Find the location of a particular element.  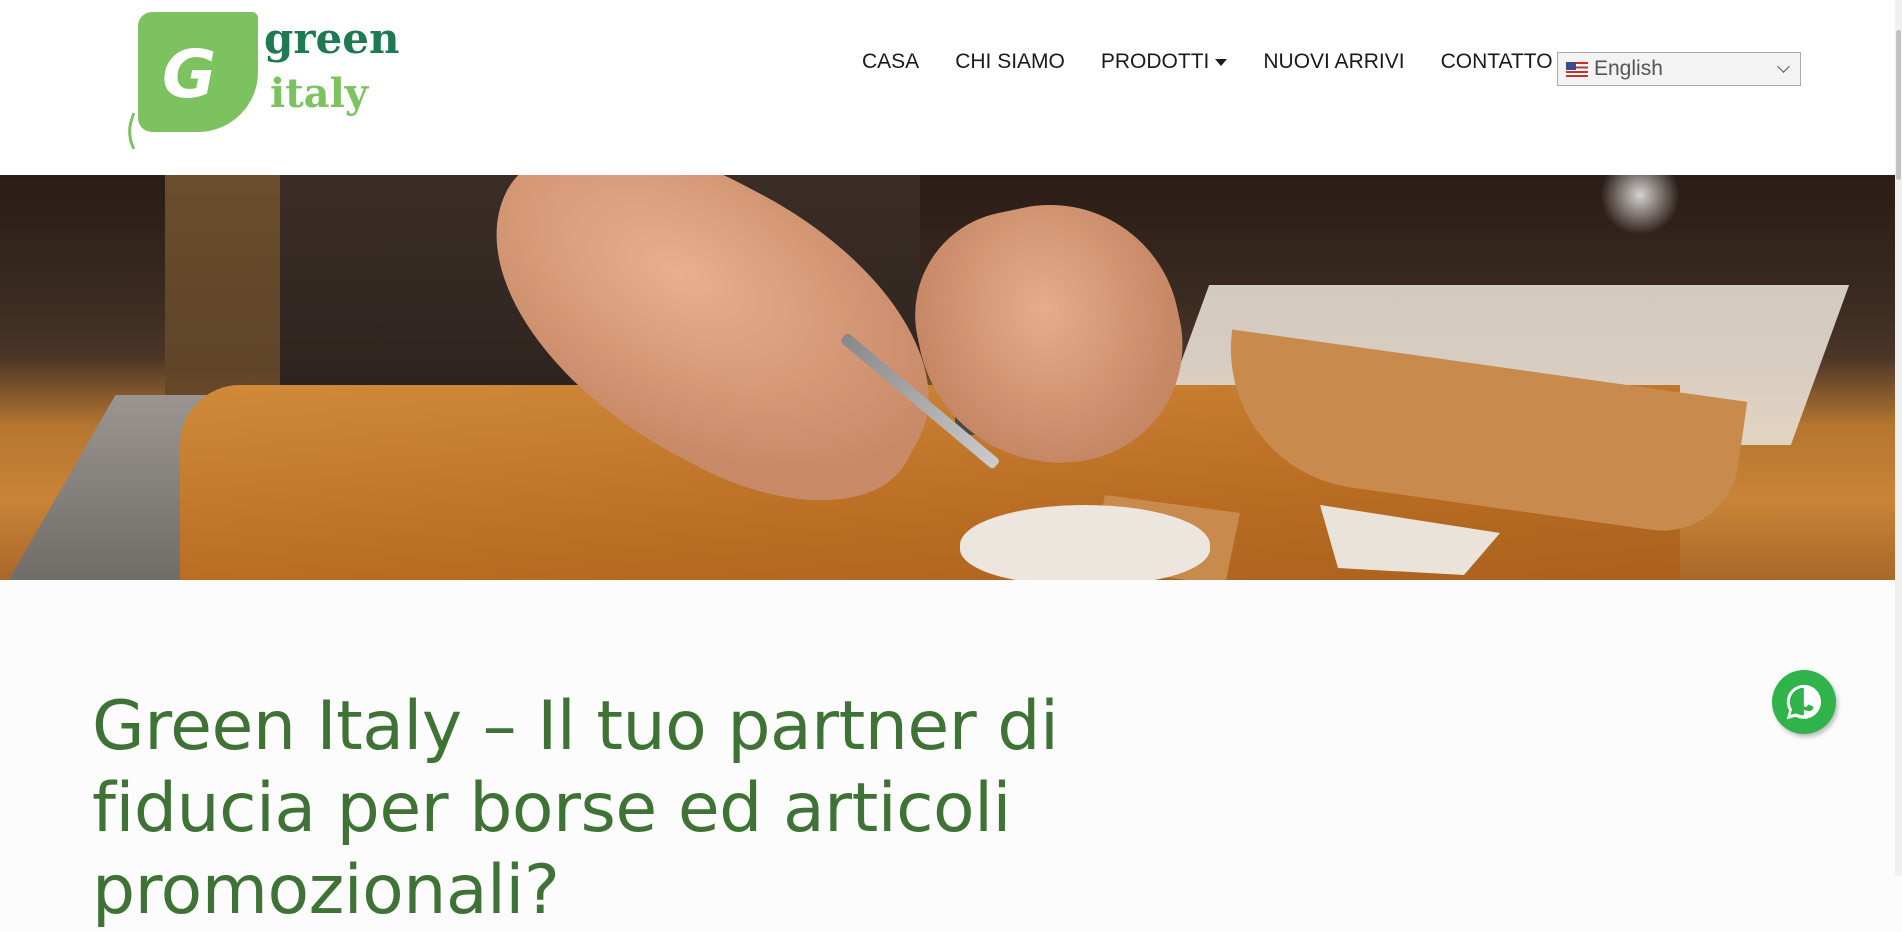

whatsapp-button is located at coordinates (1804, 702).